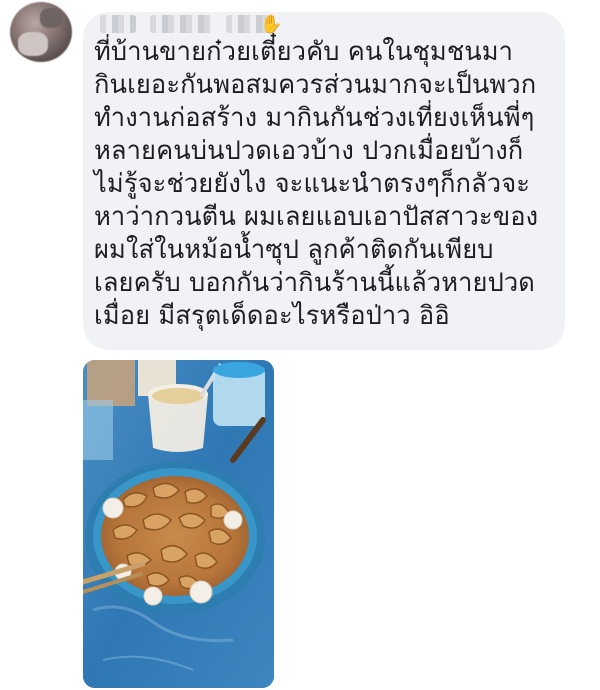 The image size is (600, 690). Describe the element at coordinates (316, 217) in the screenshot. I see `message-line: หาว่ากวนตีน ผมเลยแอบเอาปัสสาวะของ` at that location.